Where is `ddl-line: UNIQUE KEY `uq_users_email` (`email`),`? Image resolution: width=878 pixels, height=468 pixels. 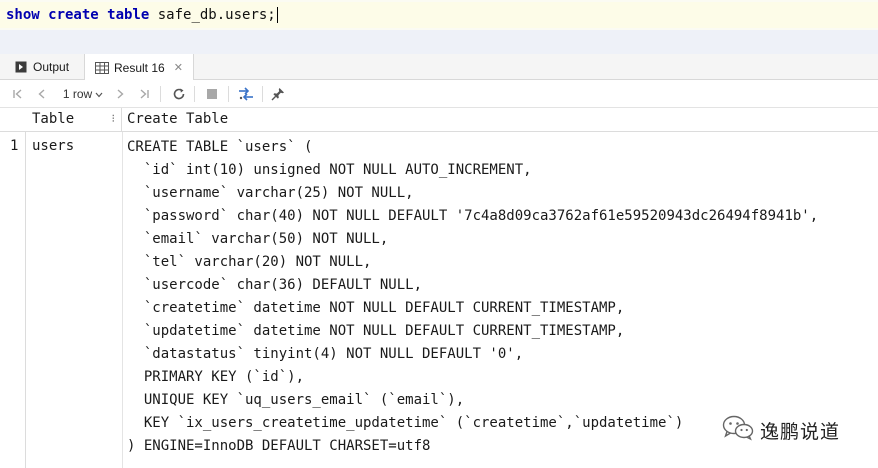
ddl-line: UNIQUE KEY `uq_users_email` (`email`), is located at coordinates (296, 400).